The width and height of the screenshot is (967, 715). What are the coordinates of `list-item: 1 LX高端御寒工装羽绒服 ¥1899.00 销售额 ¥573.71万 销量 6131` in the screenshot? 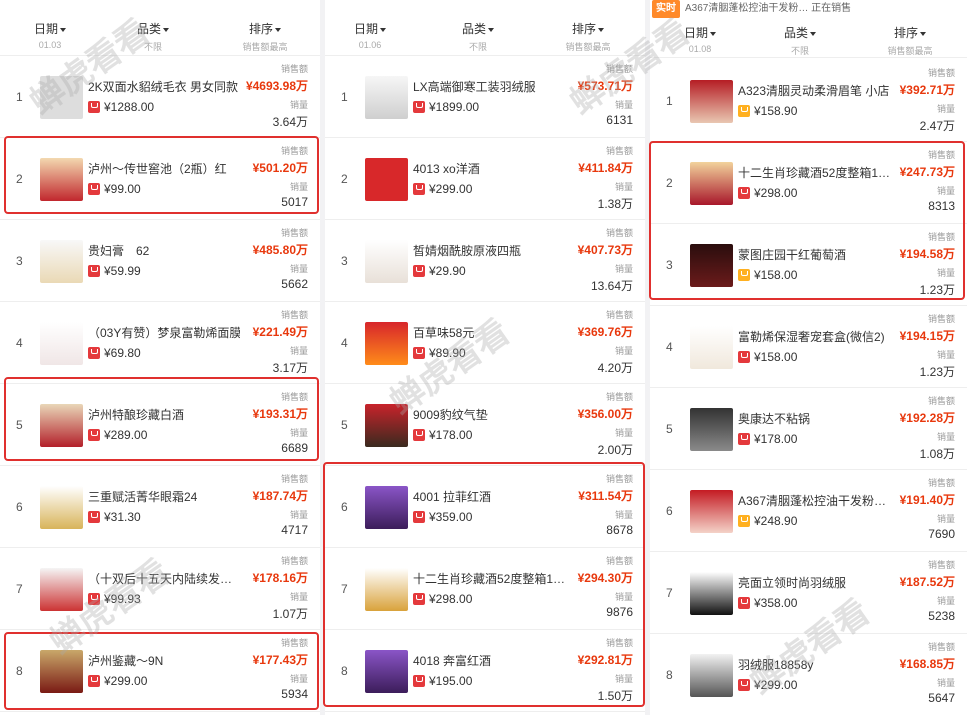 It's located at (485, 97).